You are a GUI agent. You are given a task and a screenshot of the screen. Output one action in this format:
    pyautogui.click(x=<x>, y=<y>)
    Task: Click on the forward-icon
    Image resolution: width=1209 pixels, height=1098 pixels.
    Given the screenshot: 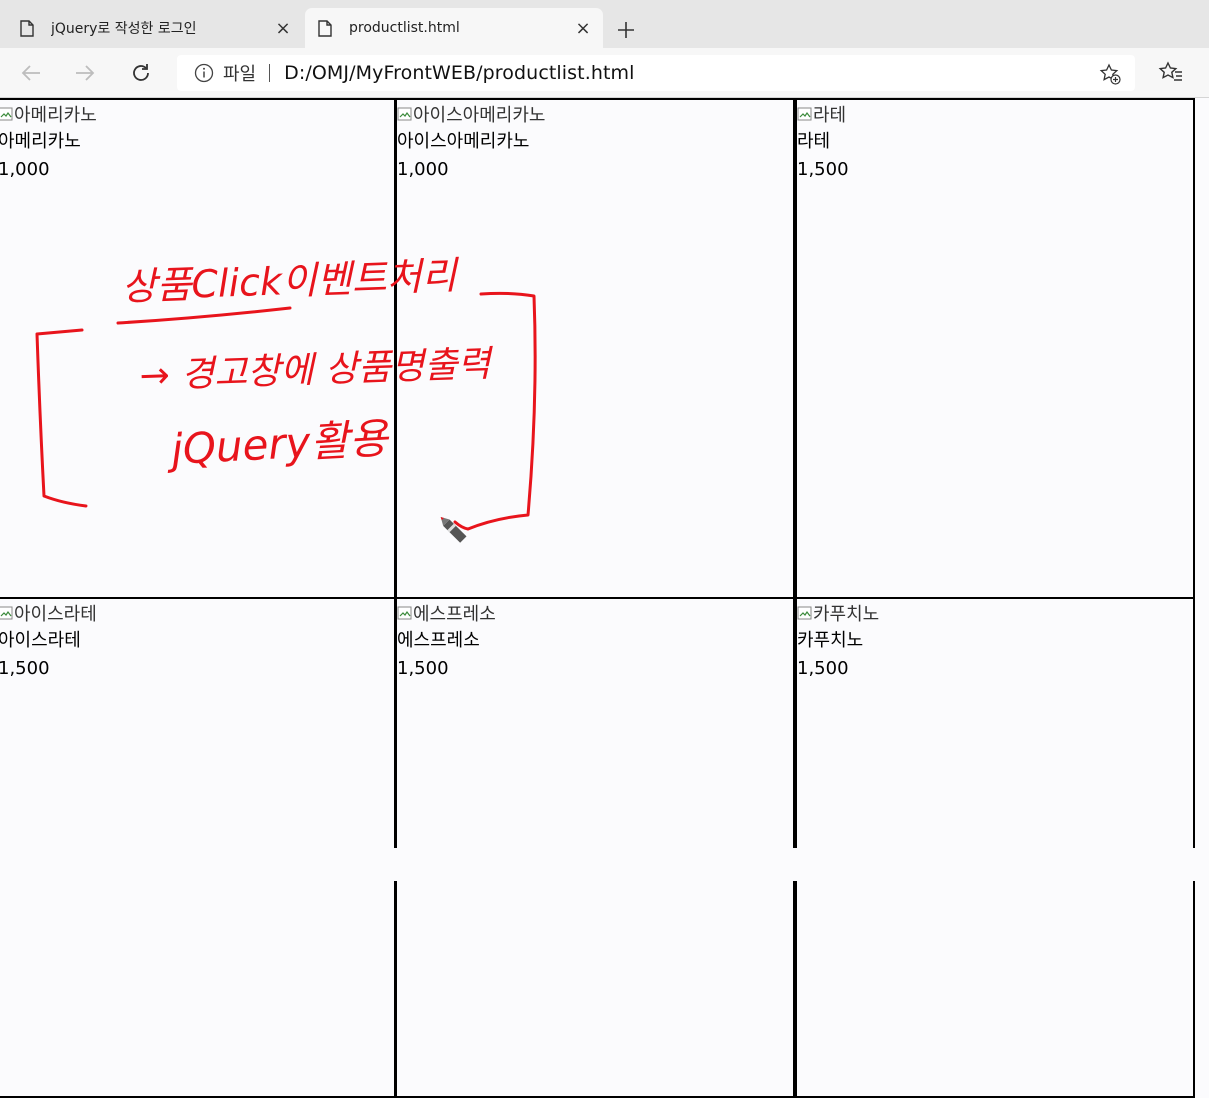 What is the action you would take?
    pyautogui.click(x=85, y=73)
    